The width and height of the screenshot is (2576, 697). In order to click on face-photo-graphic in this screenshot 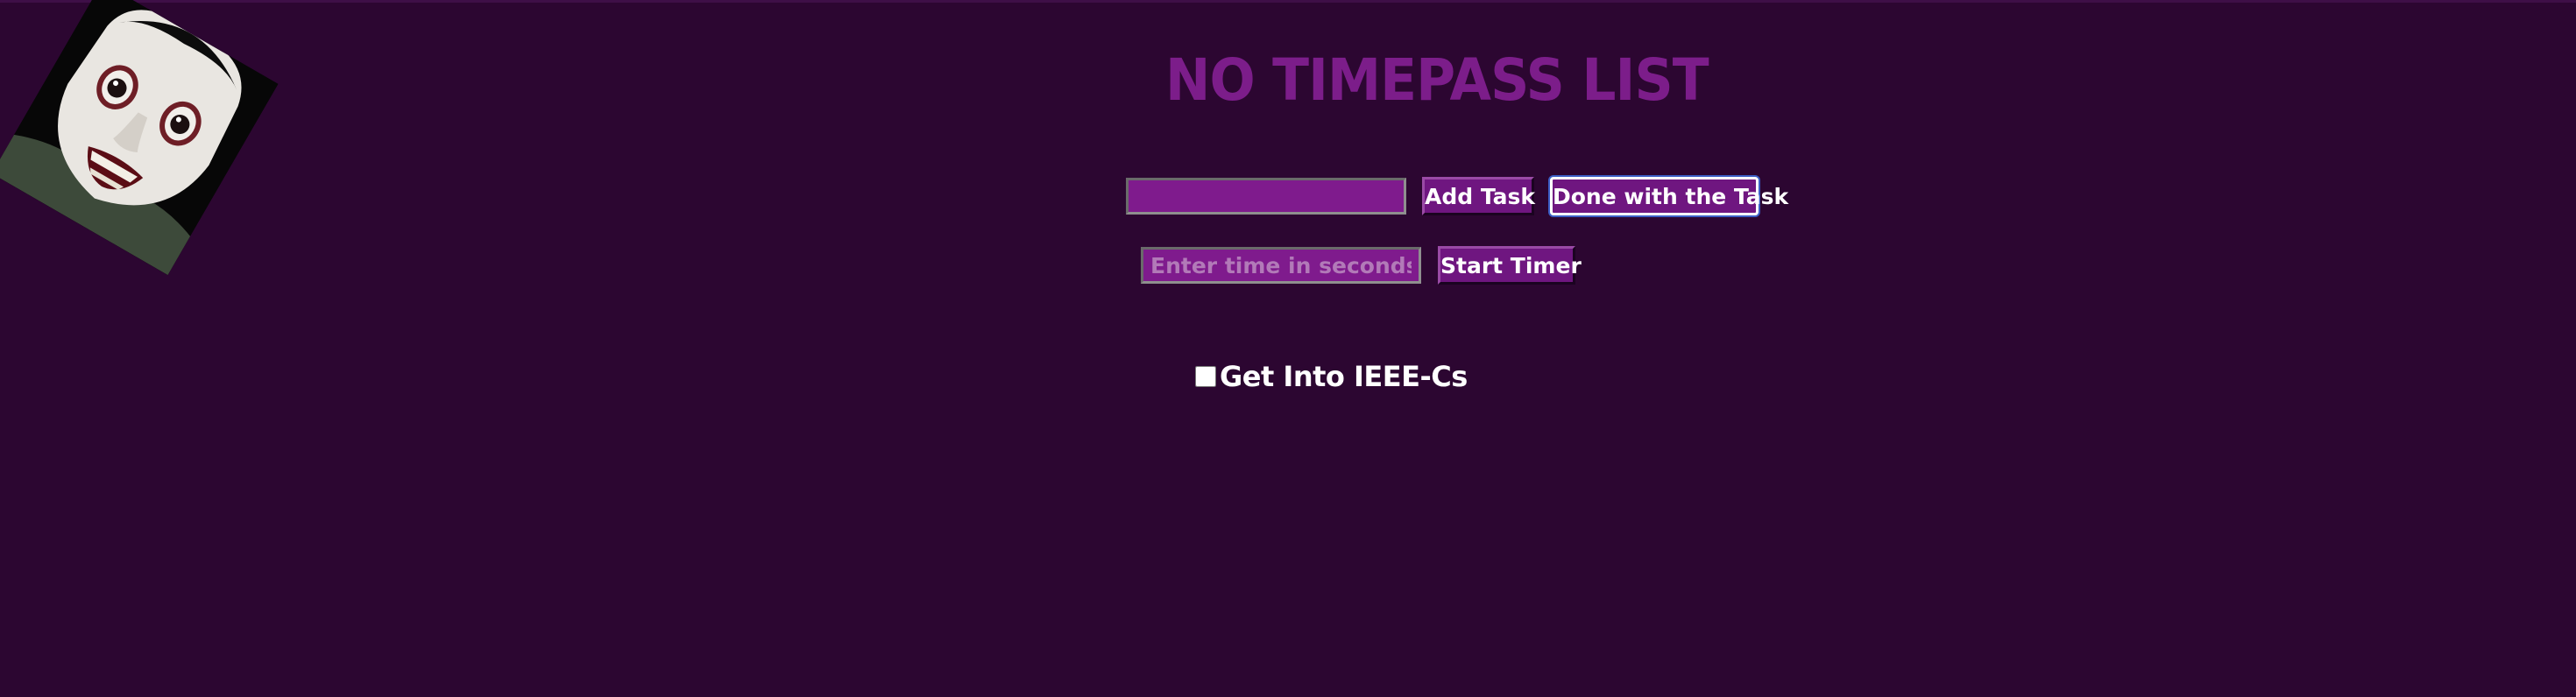, I will do `click(139, 138)`.